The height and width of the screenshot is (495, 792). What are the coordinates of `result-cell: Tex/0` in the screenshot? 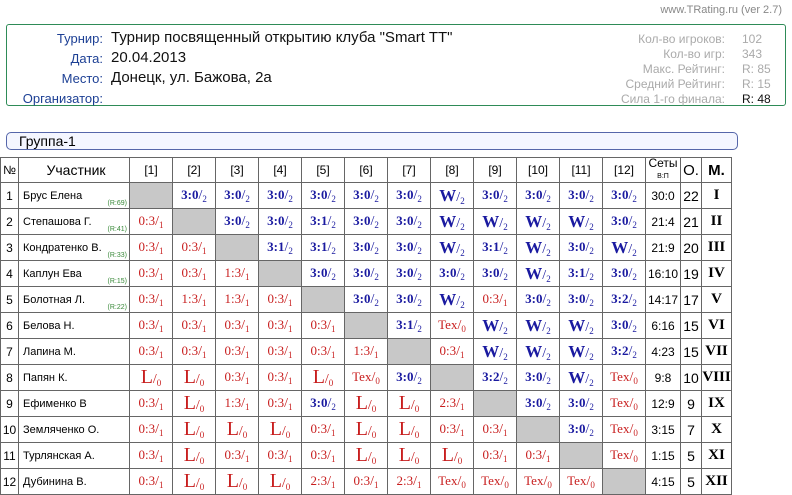 It's located at (452, 481).